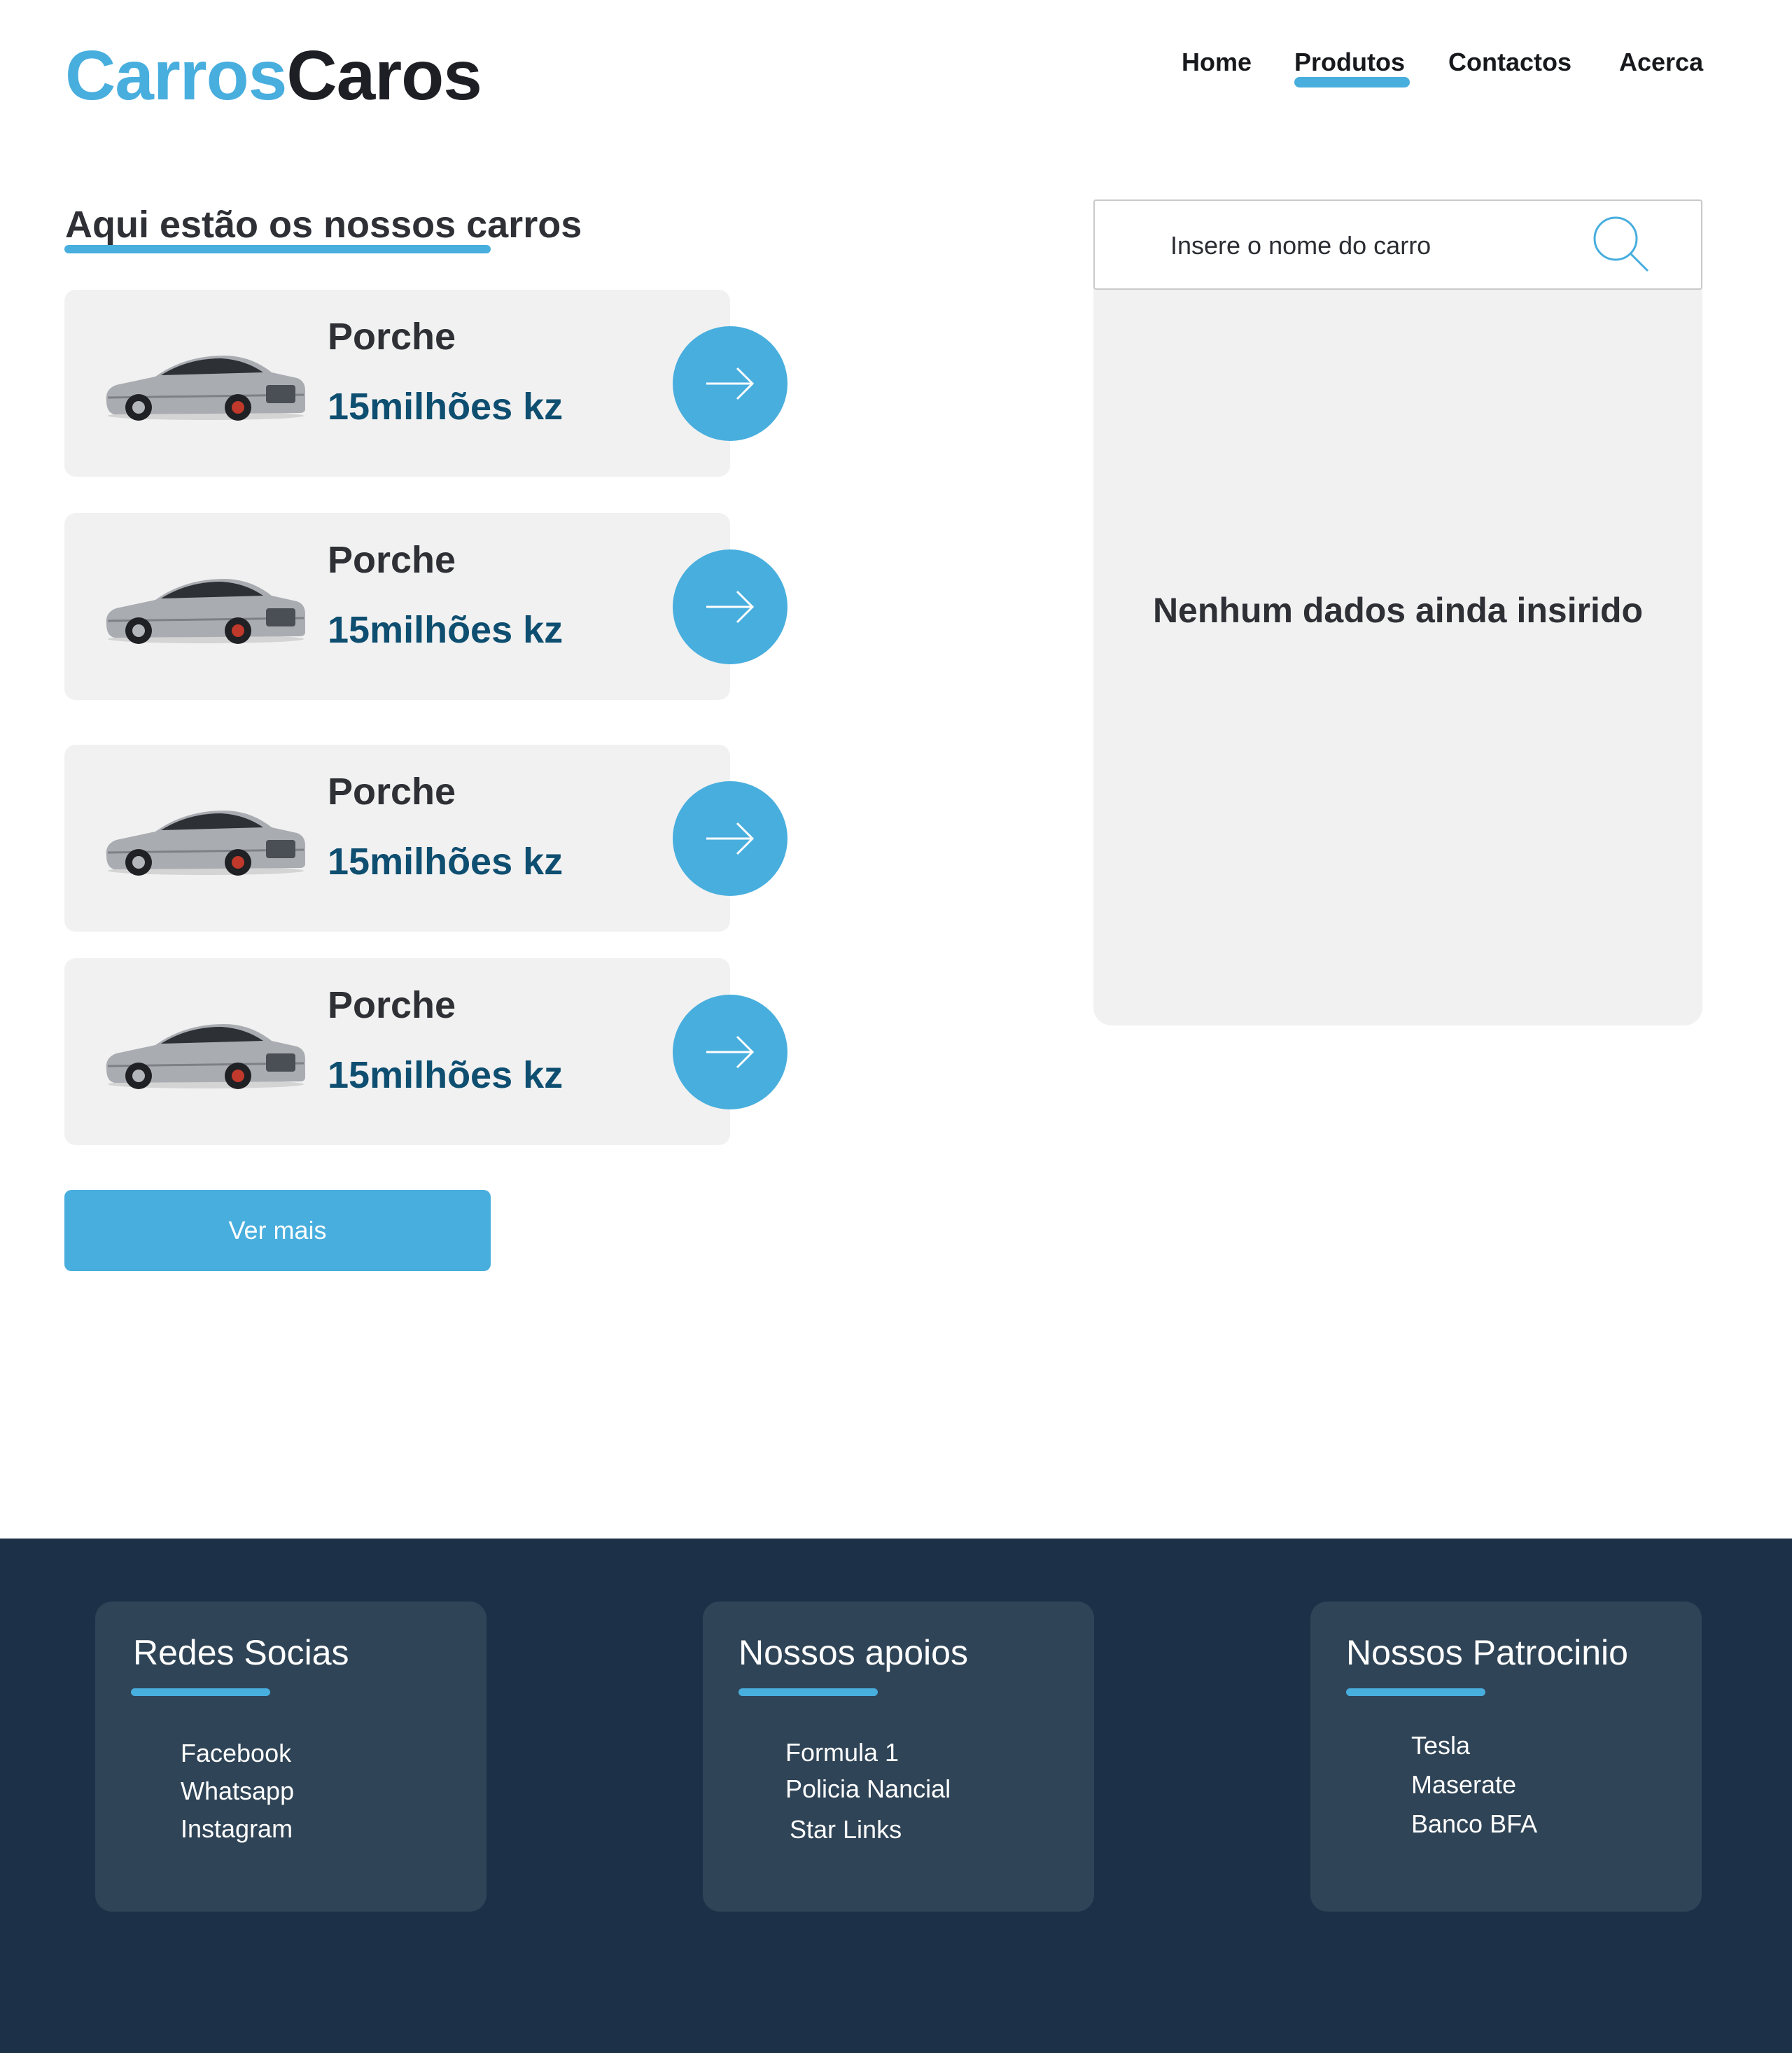 The image size is (1792, 2053). Describe the element at coordinates (1510, 63) in the screenshot. I see `nav-contactos: Contactos` at that location.